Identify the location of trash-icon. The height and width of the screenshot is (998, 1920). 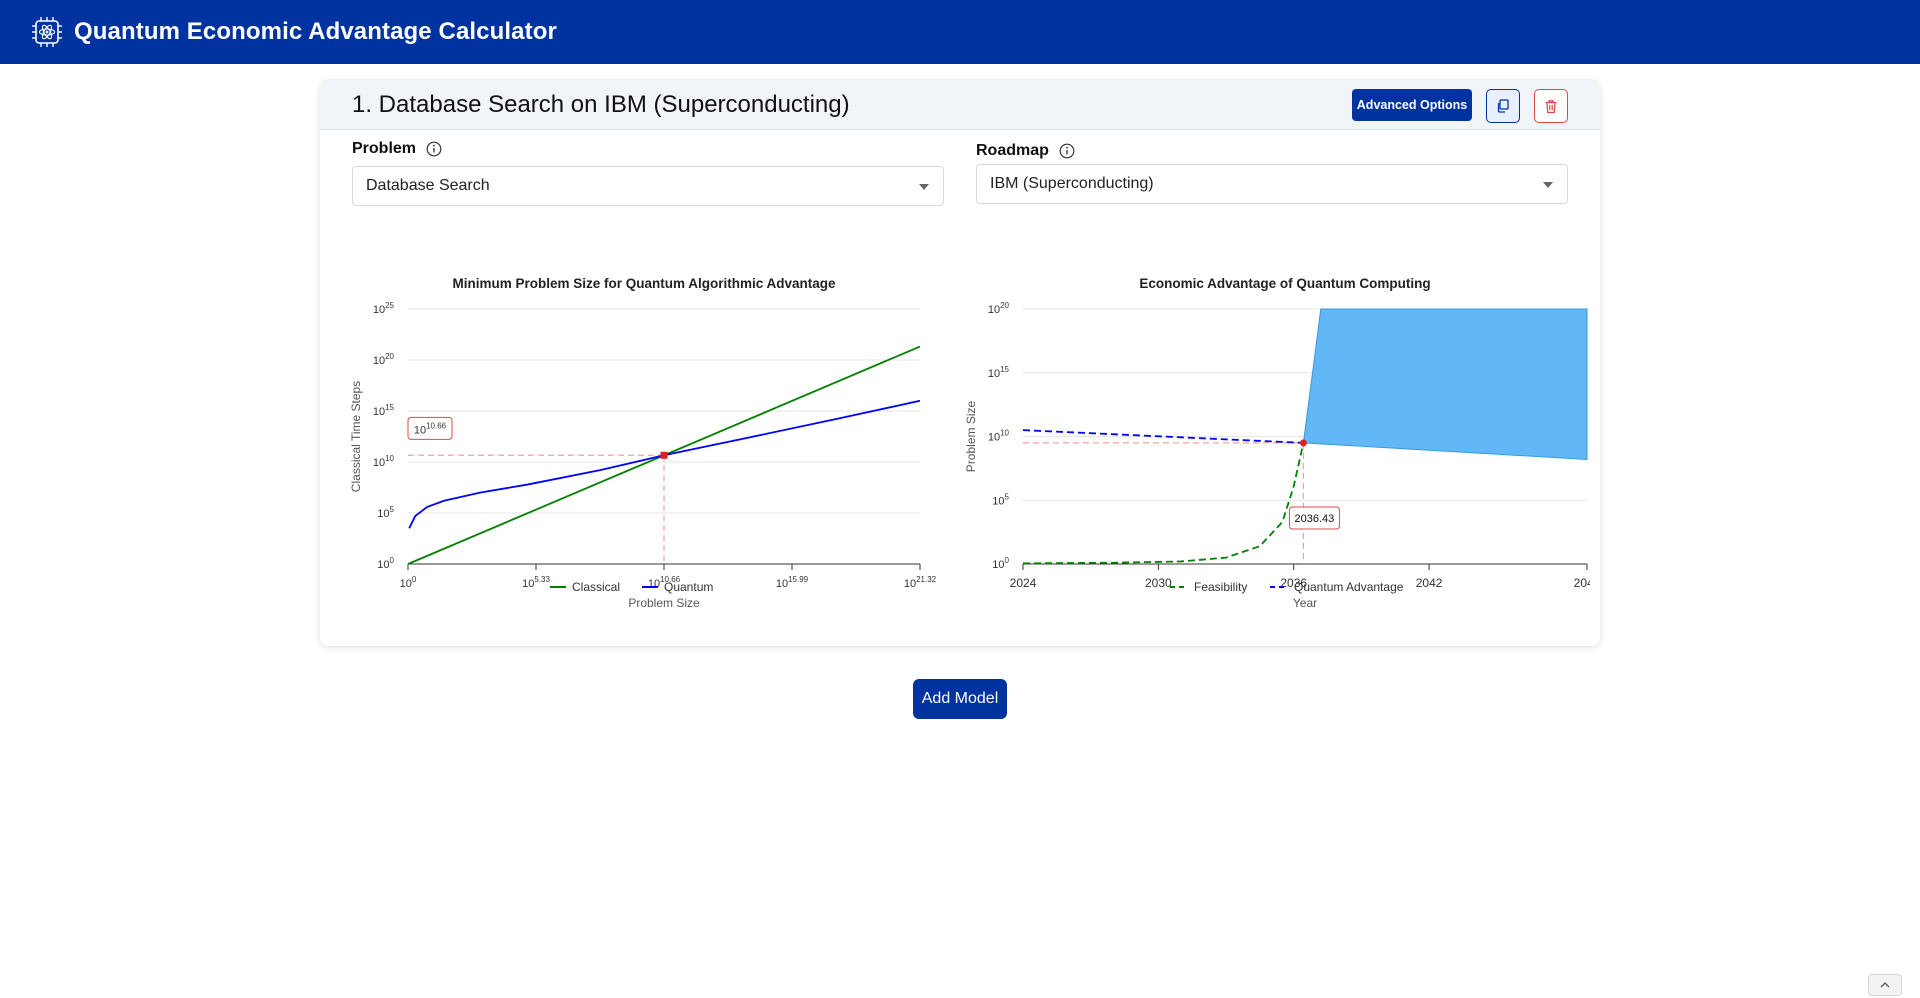
(1551, 106).